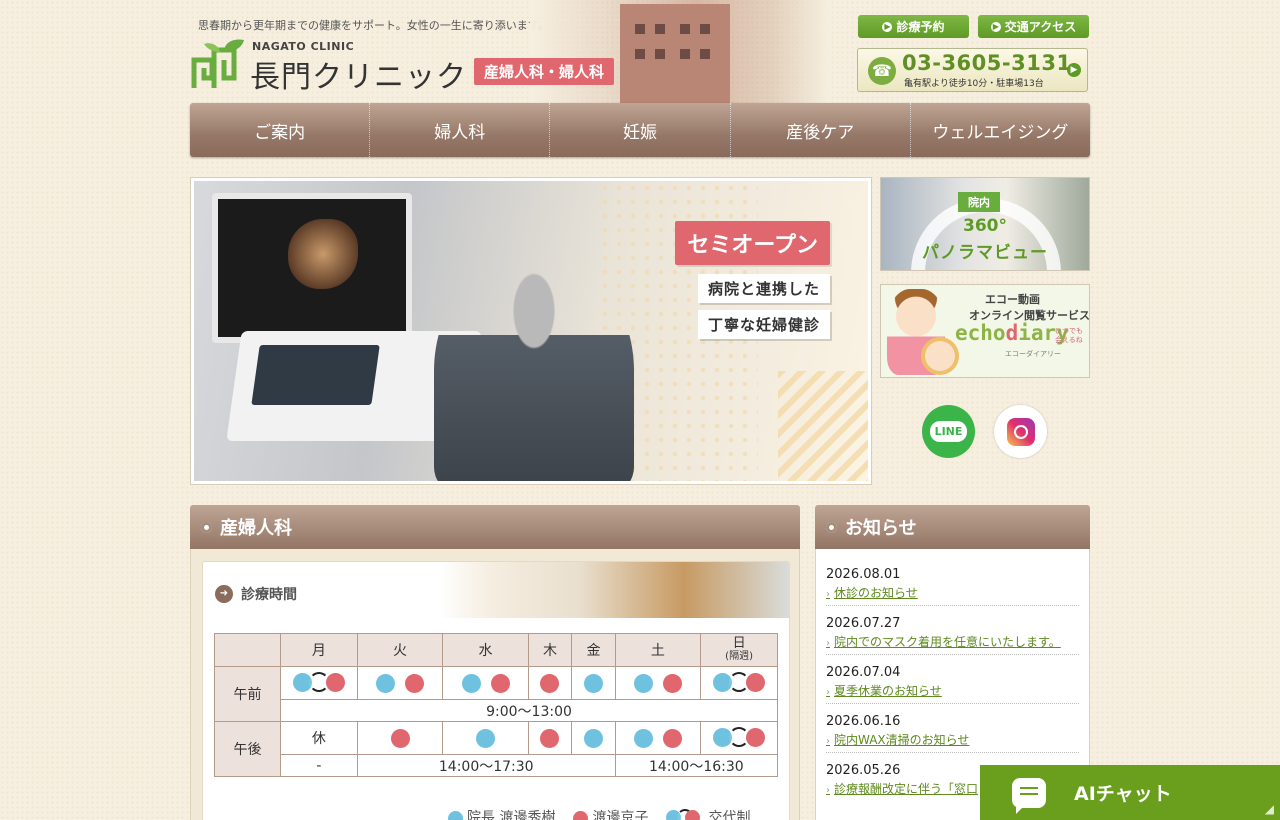  What do you see at coordinates (952, 739) in the screenshot?
I see `news-link: 院内WAX清掃のお知らせ` at bounding box center [952, 739].